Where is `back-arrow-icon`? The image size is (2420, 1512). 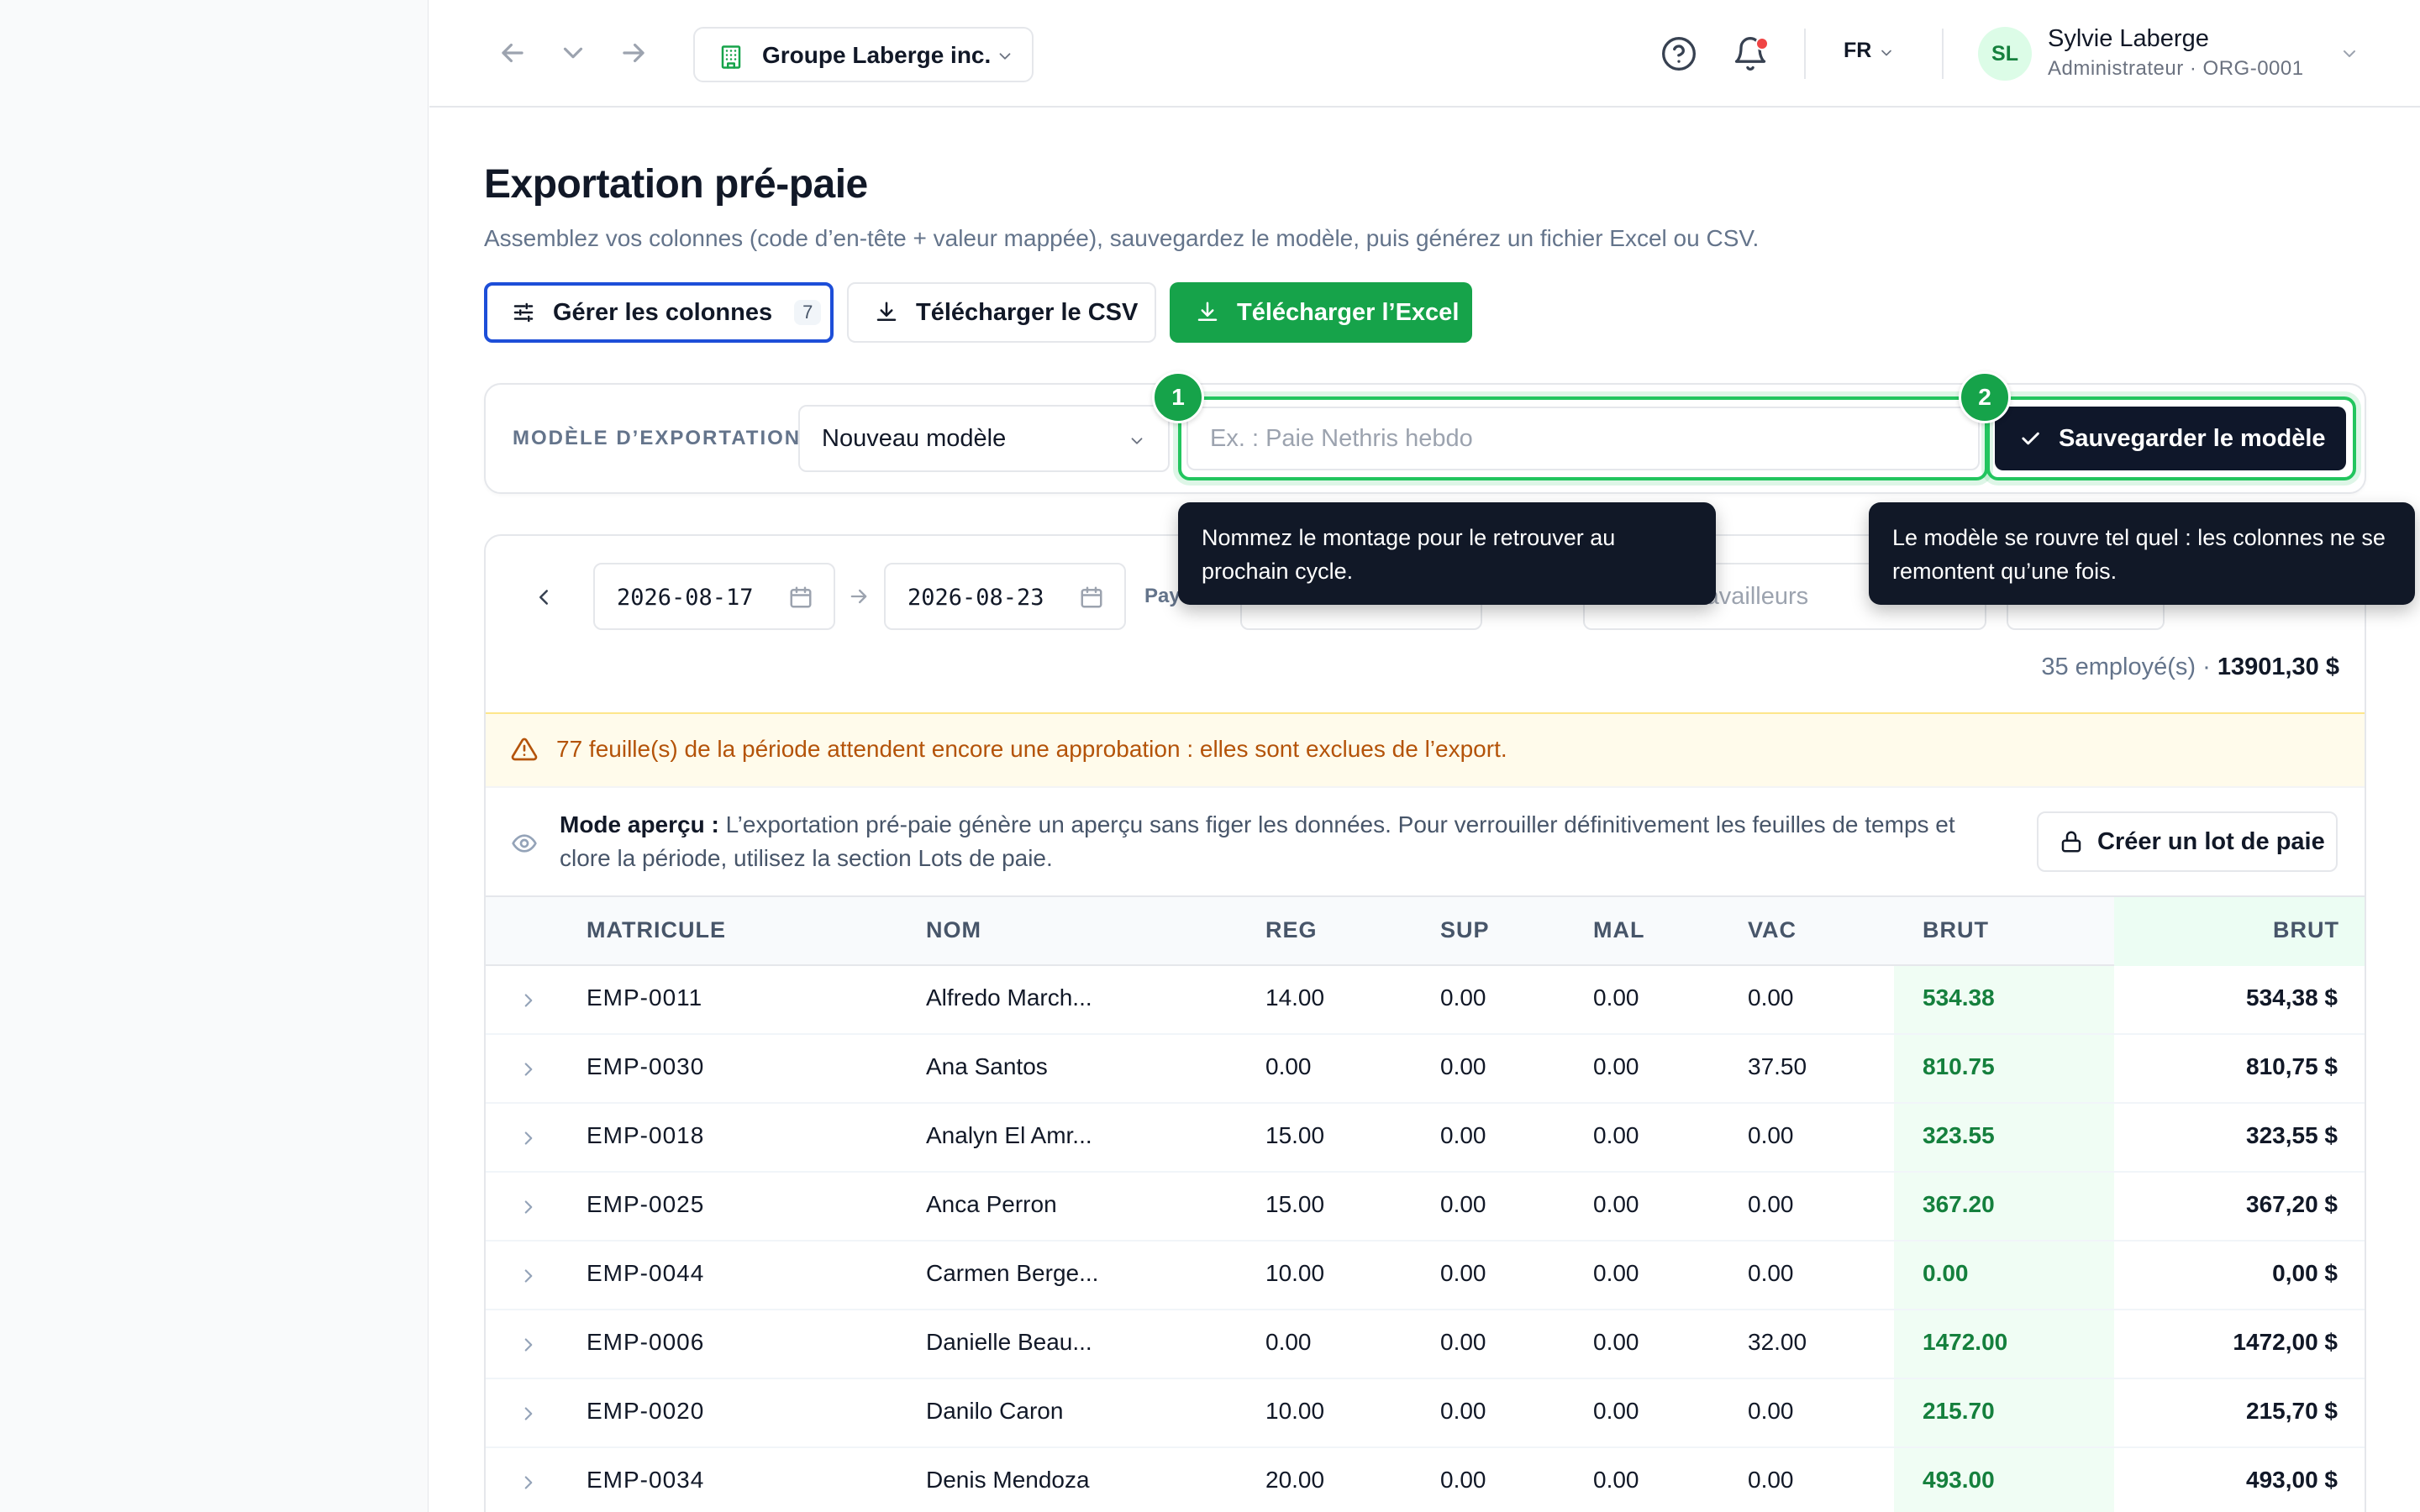
back-arrow-icon is located at coordinates (513, 53).